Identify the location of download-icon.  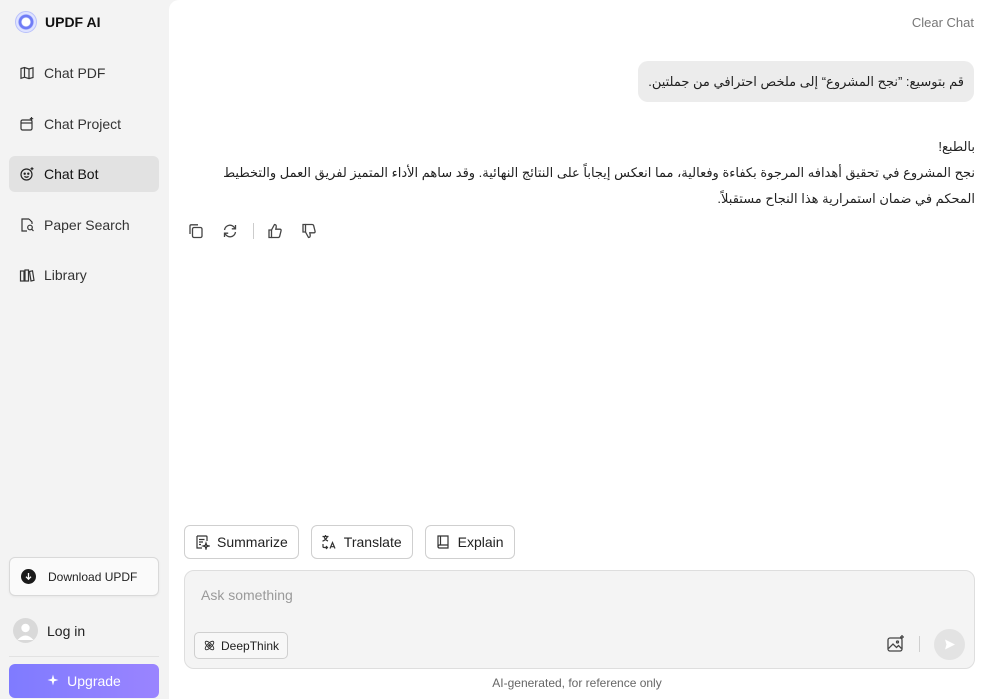
(28, 576).